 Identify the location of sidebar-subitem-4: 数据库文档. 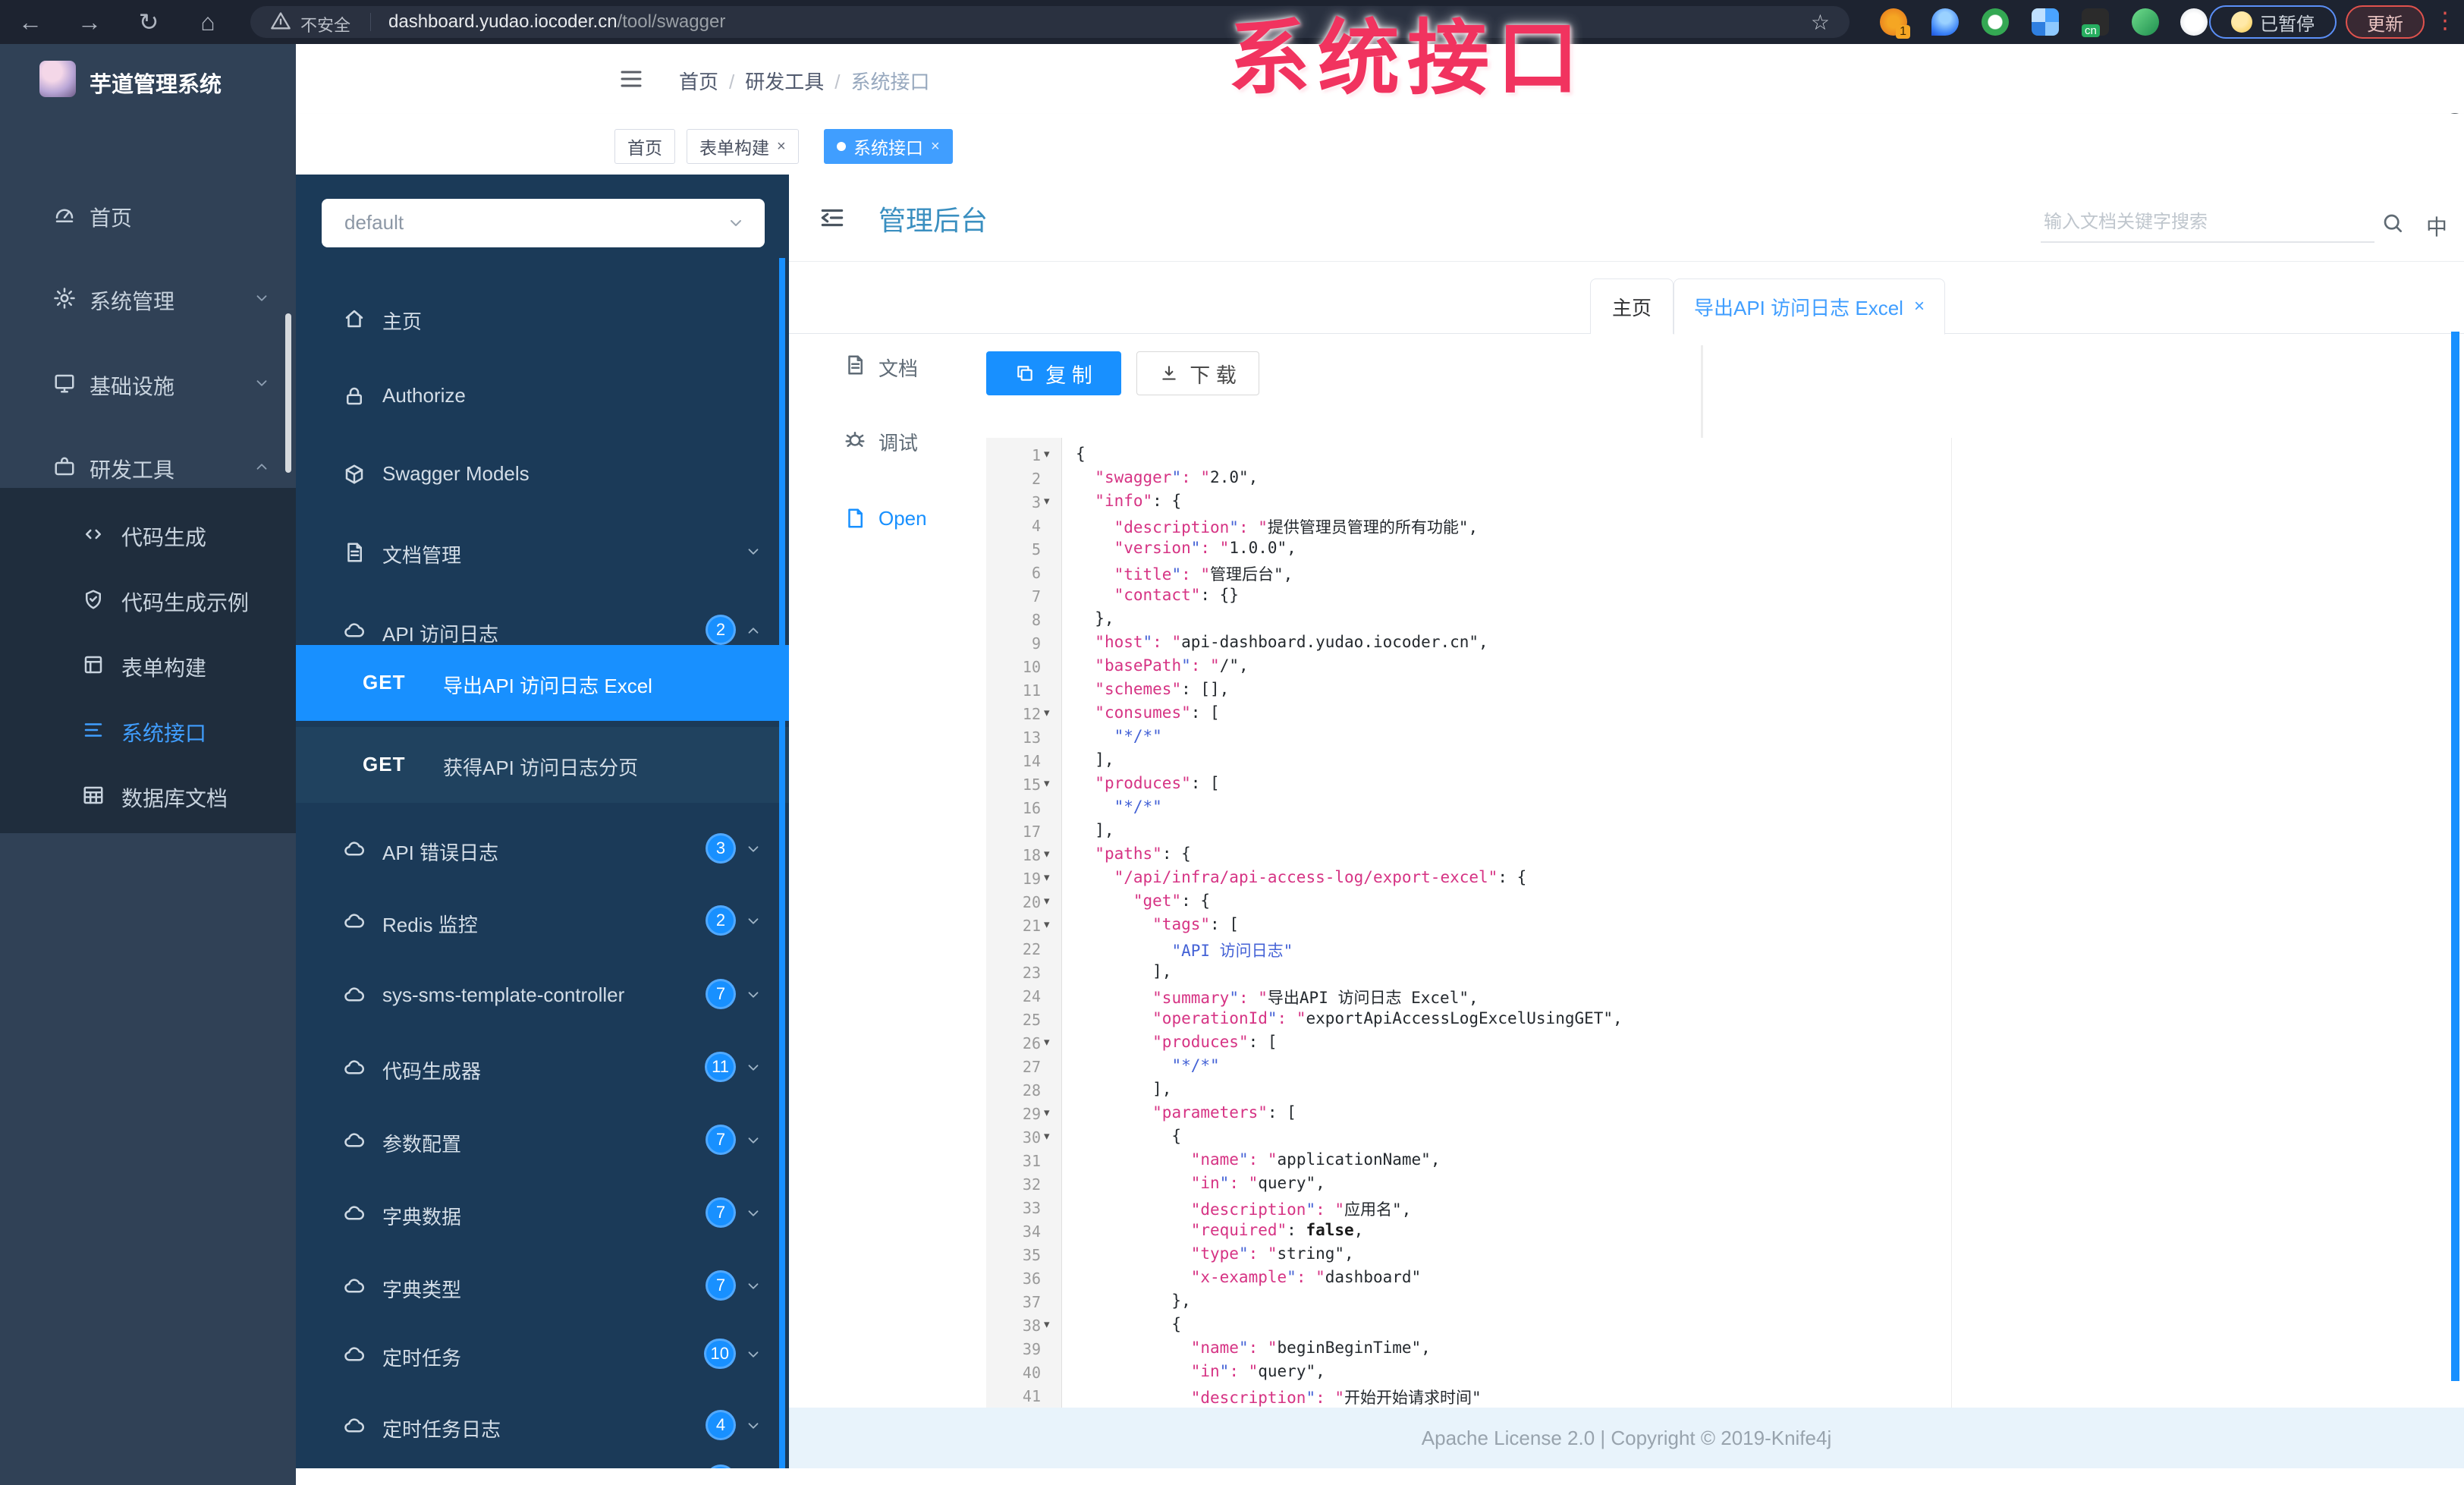
(148, 795).